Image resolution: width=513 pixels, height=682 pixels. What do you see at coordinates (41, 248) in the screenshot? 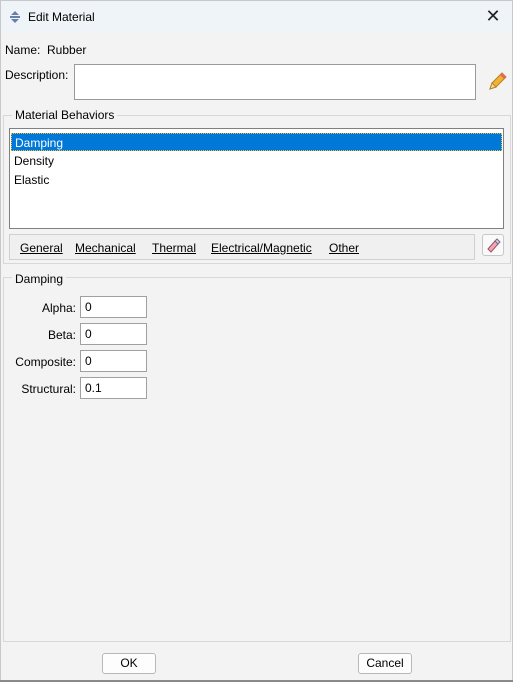
I see `menu-general: General` at bounding box center [41, 248].